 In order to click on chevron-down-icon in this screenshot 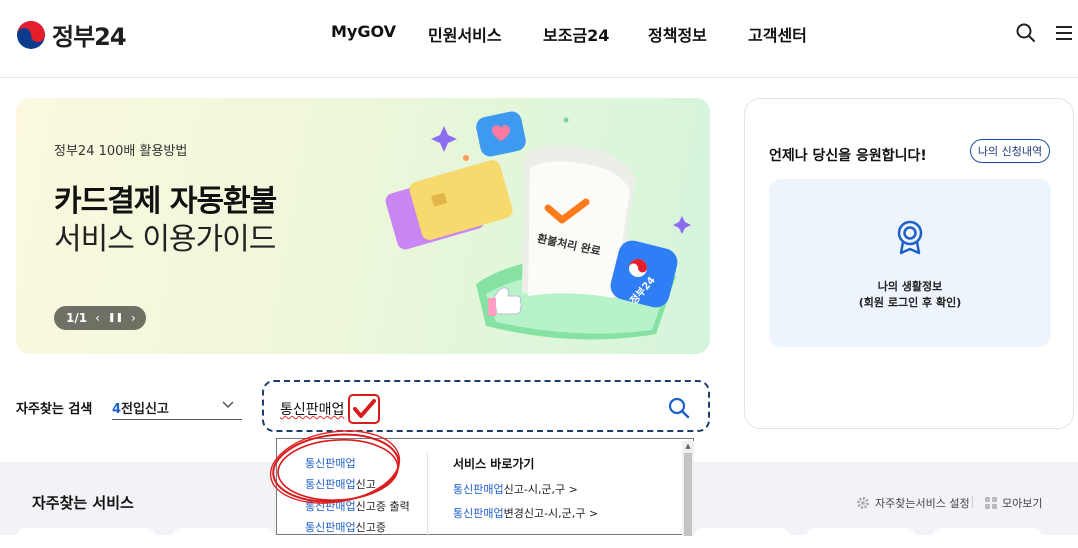, I will do `click(228, 405)`.